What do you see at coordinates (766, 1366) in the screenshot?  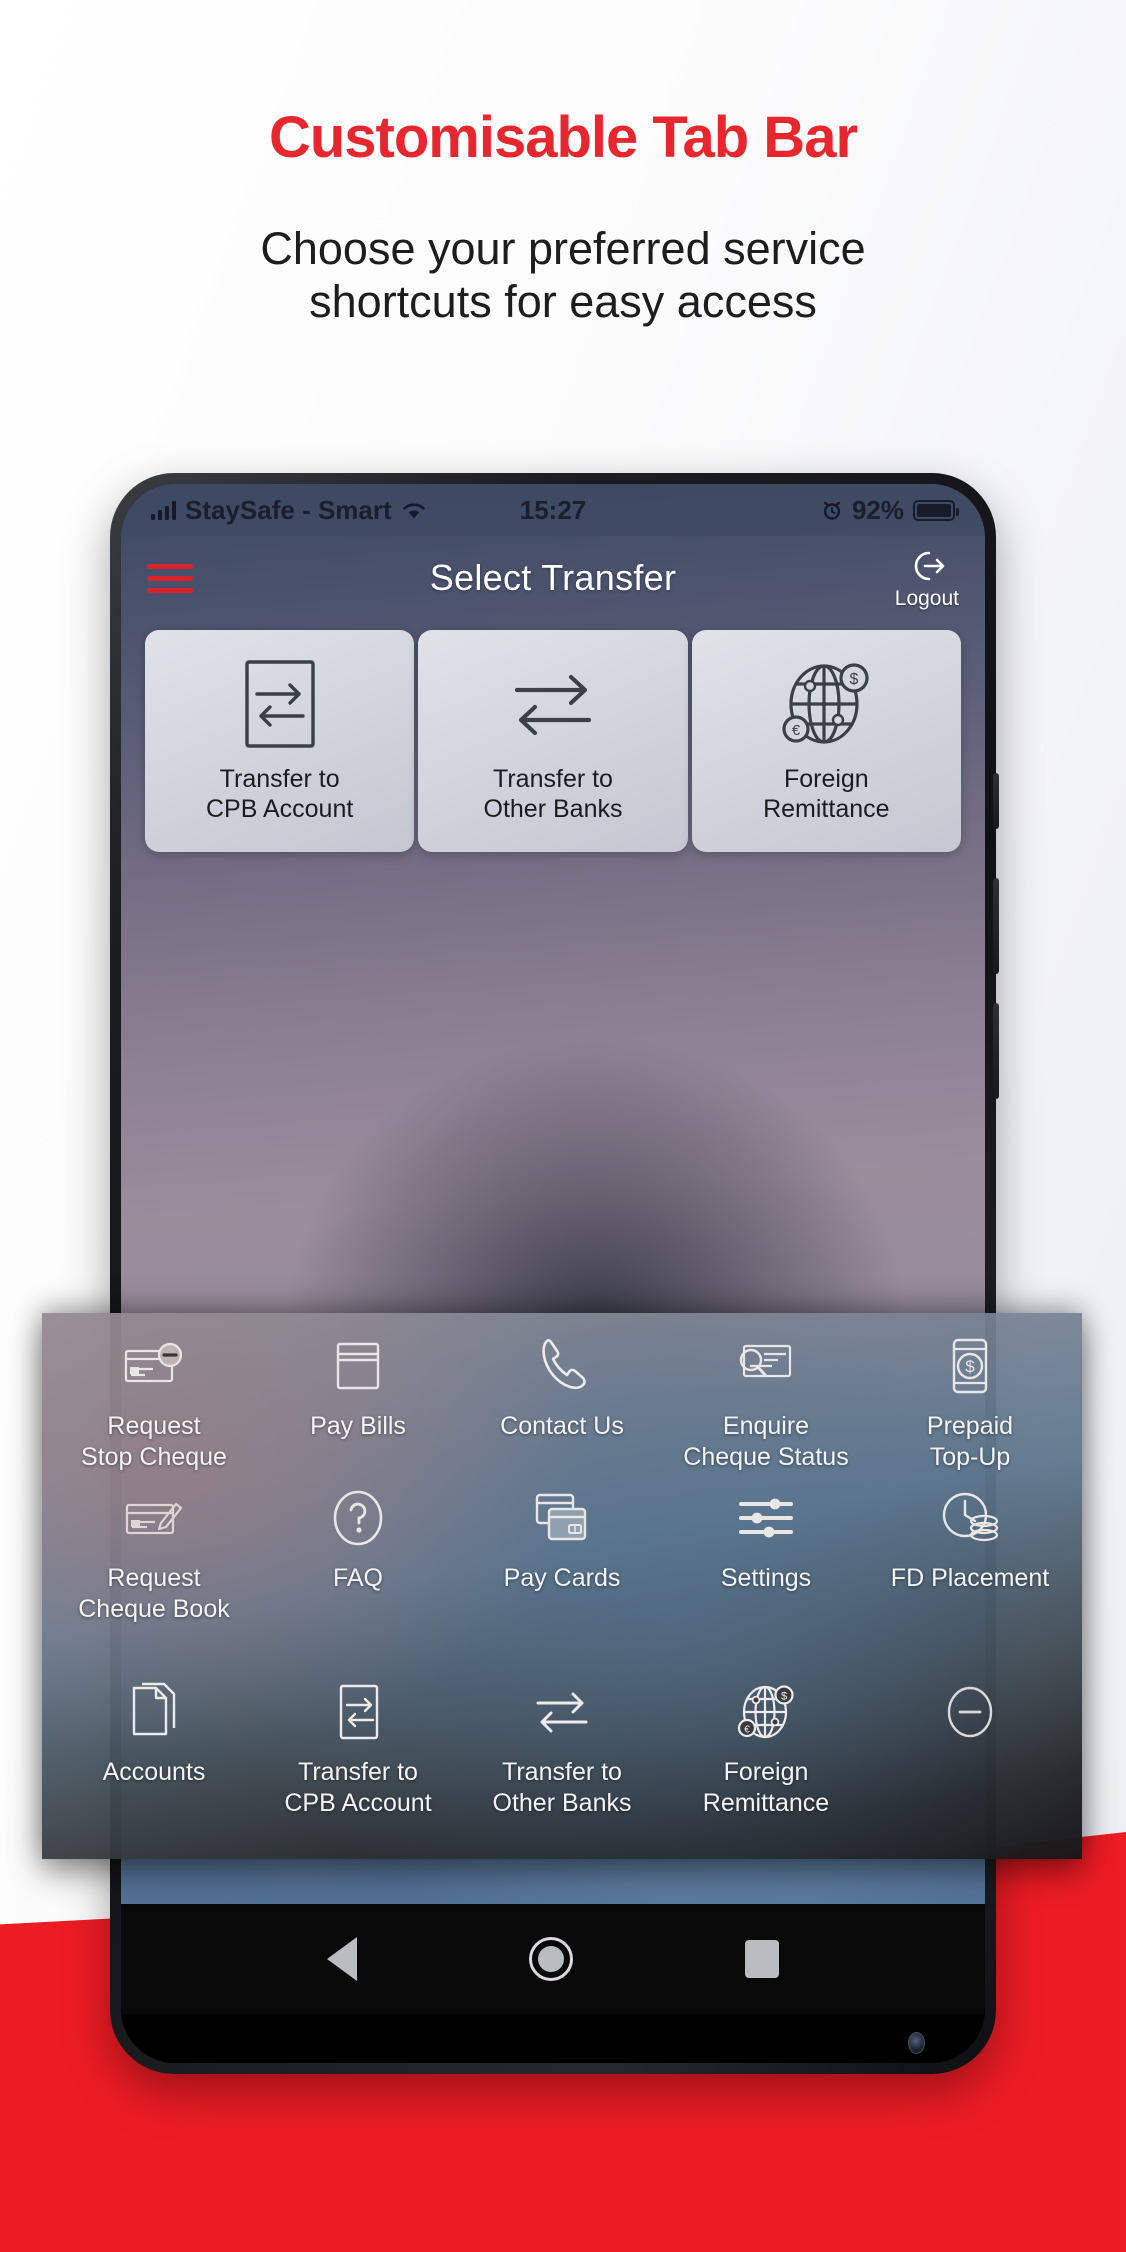 I see `cheque-search-icon` at bounding box center [766, 1366].